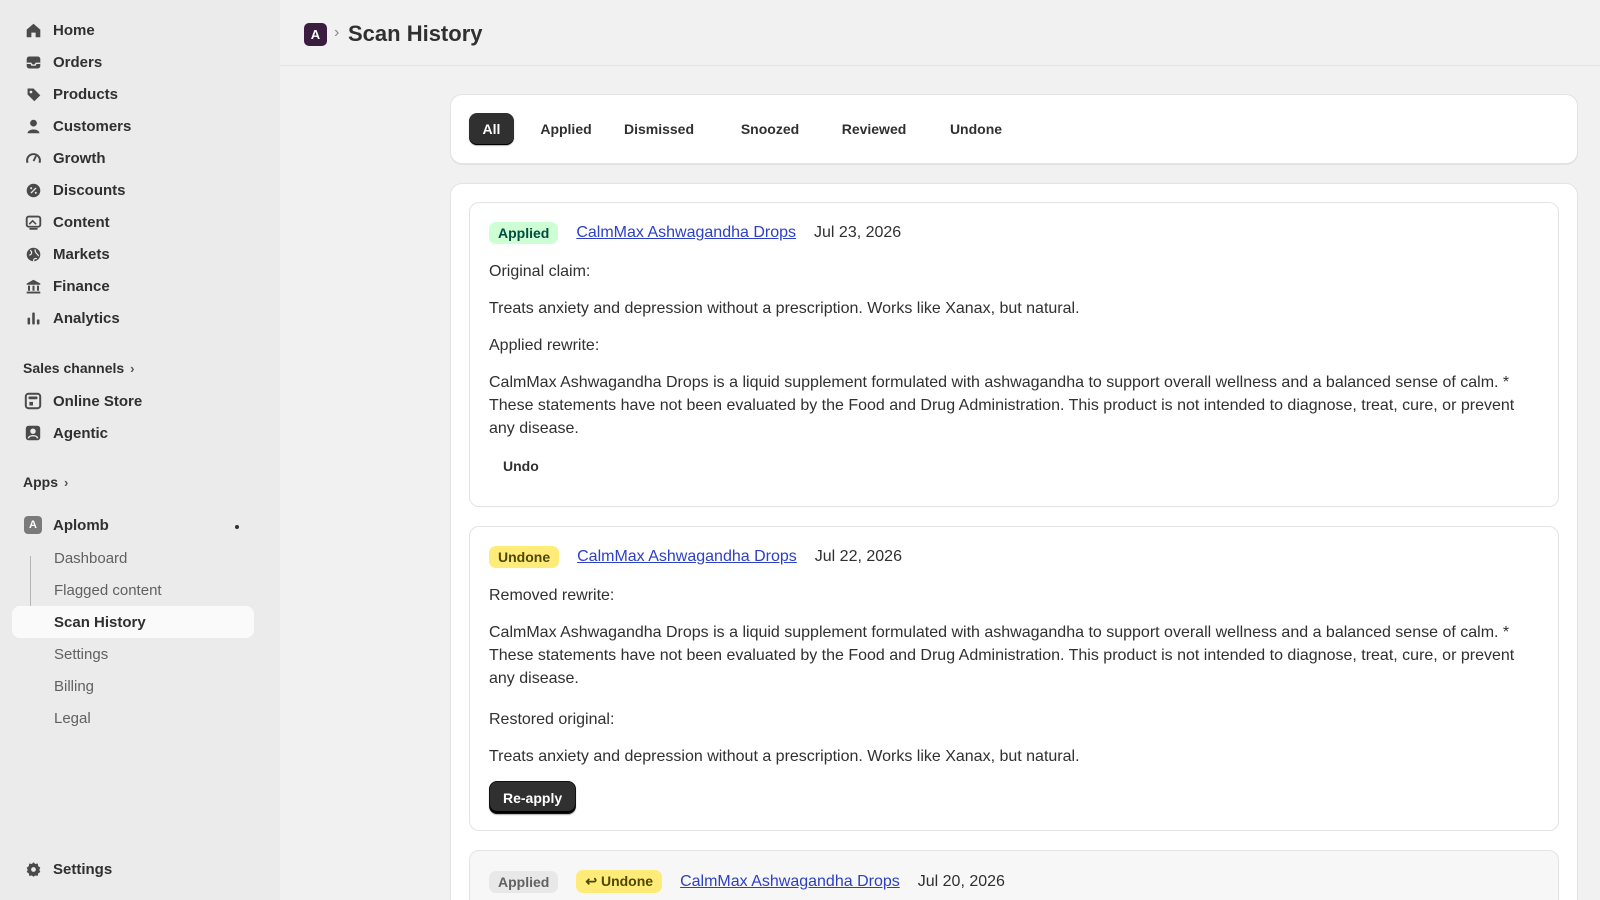 The image size is (1600, 900). What do you see at coordinates (659, 129) in the screenshot?
I see `tab-dismissed: Dismissed` at bounding box center [659, 129].